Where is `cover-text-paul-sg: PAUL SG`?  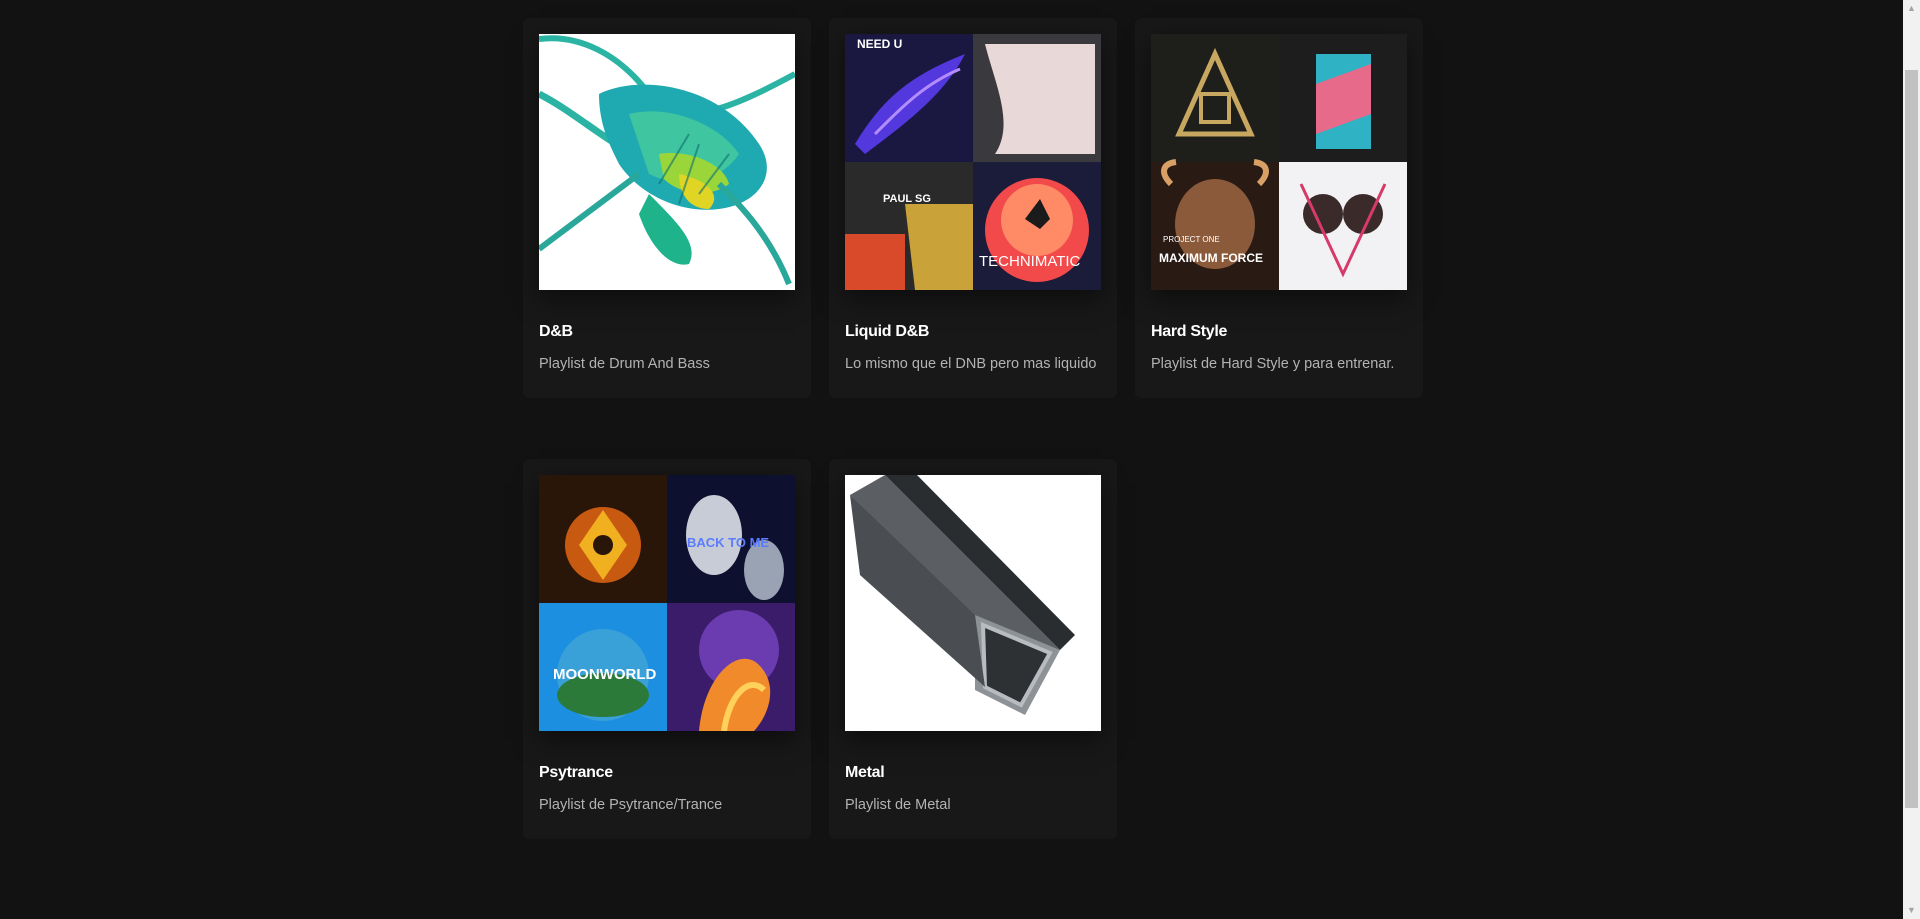
cover-text-paul-sg: PAUL SG is located at coordinates (907, 199).